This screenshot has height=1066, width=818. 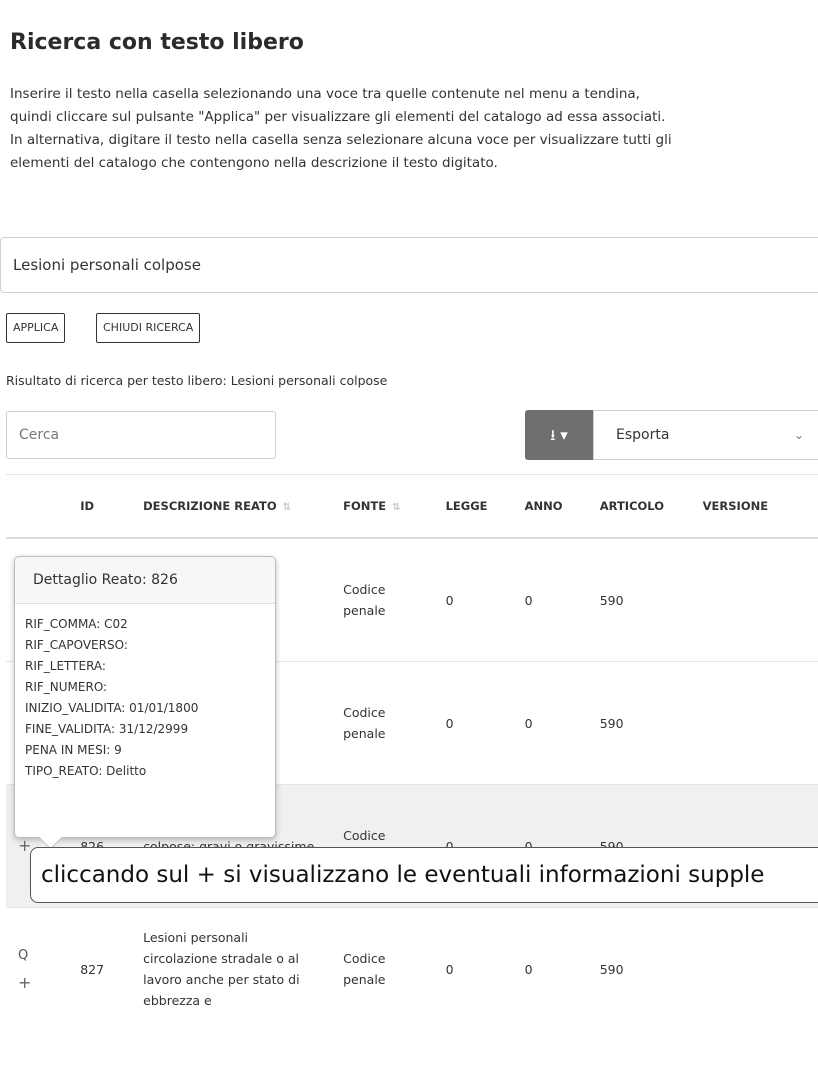 What do you see at coordinates (231, 506) in the screenshot?
I see `col-header-descrizione: DESCRIZIONE REATO ⇅` at bounding box center [231, 506].